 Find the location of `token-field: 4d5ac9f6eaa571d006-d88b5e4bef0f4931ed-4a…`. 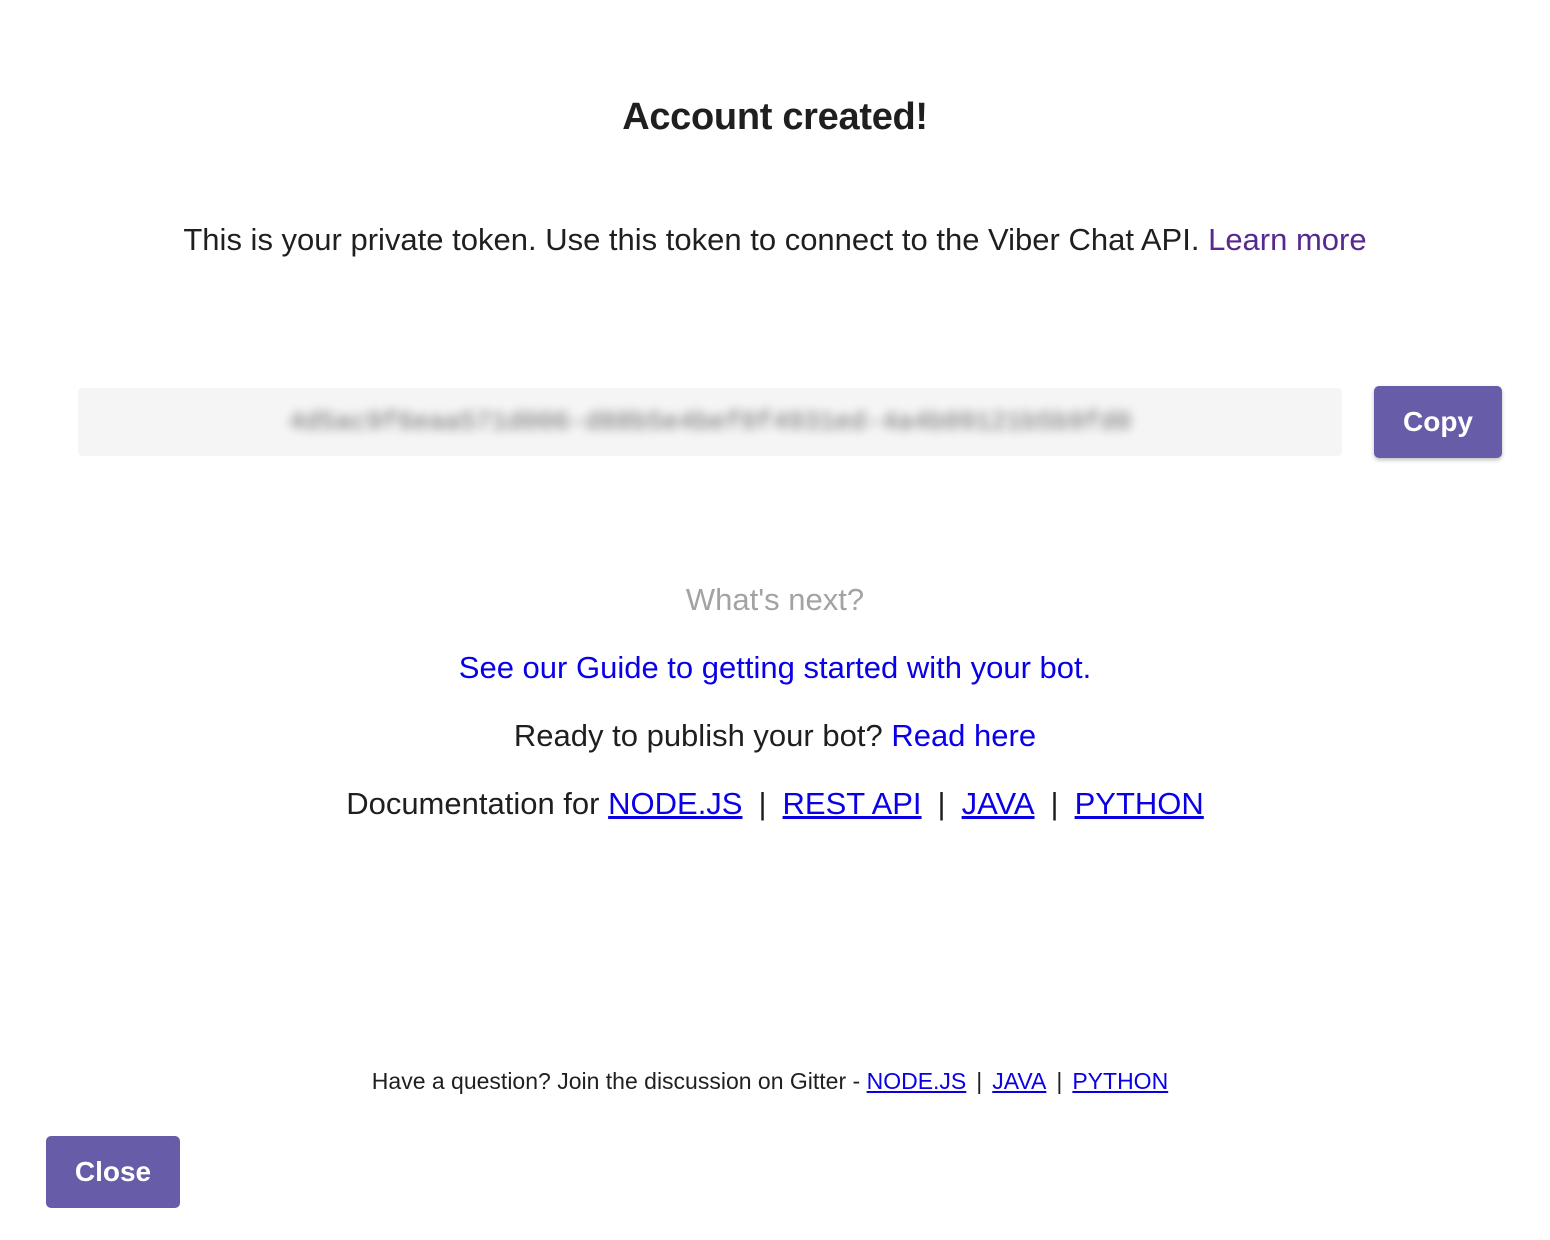

token-field: 4d5ac9f6eaa571d006-d88b5e4bef0f4931ed-4a… is located at coordinates (710, 422).